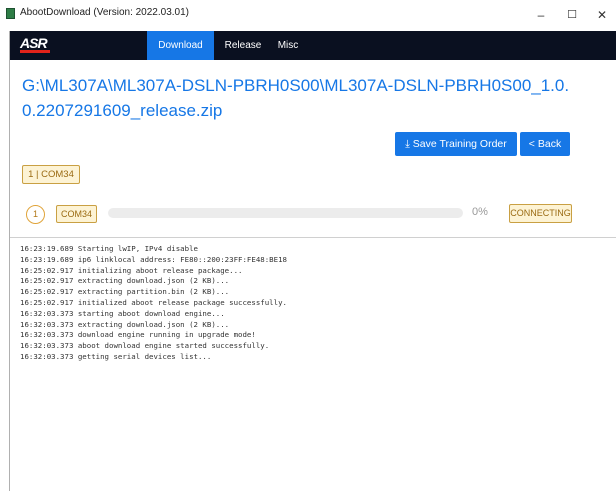 This screenshot has height=491, width=616. What do you see at coordinates (35, 214) in the screenshot?
I see `device-index-badge: 1` at bounding box center [35, 214].